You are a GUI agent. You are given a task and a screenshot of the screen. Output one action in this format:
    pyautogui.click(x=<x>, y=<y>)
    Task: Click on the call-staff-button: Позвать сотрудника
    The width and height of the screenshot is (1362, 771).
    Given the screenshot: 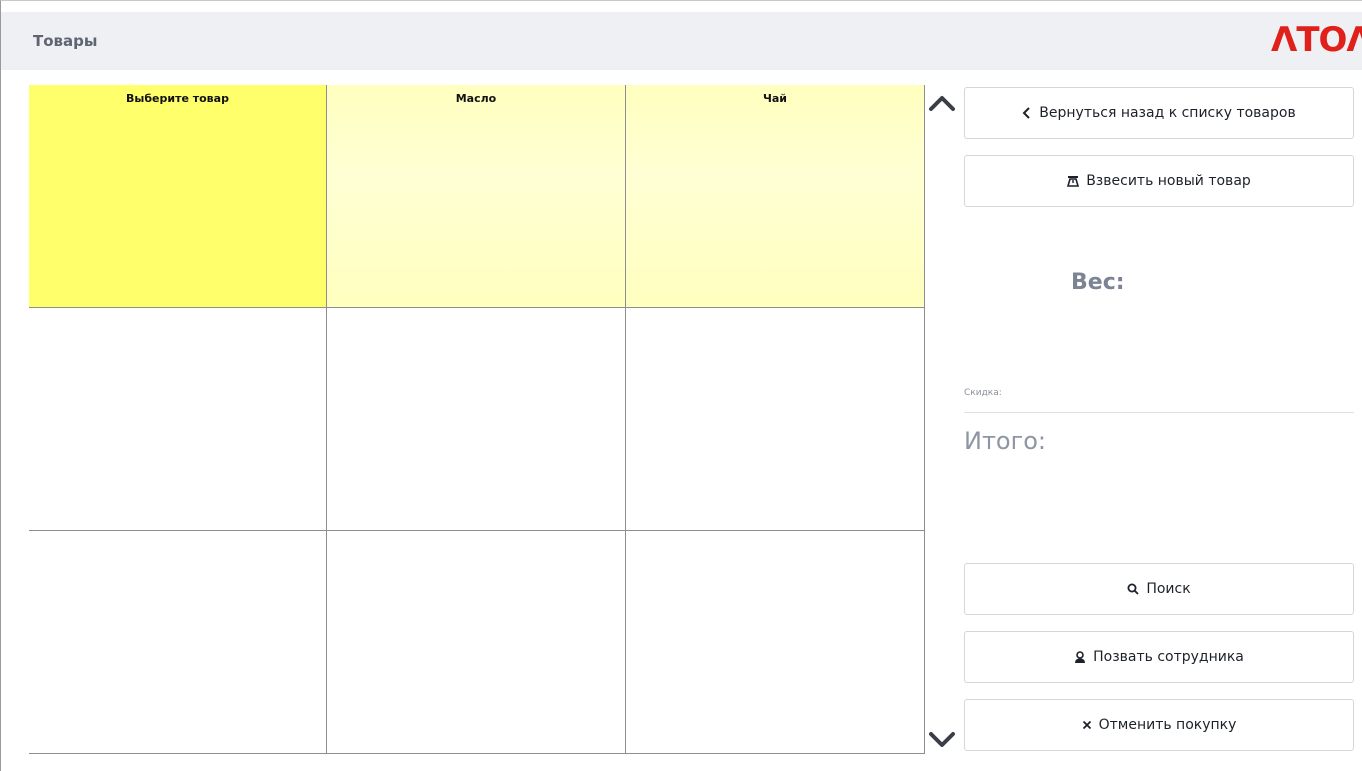 What is the action you would take?
    pyautogui.click(x=1159, y=657)
    